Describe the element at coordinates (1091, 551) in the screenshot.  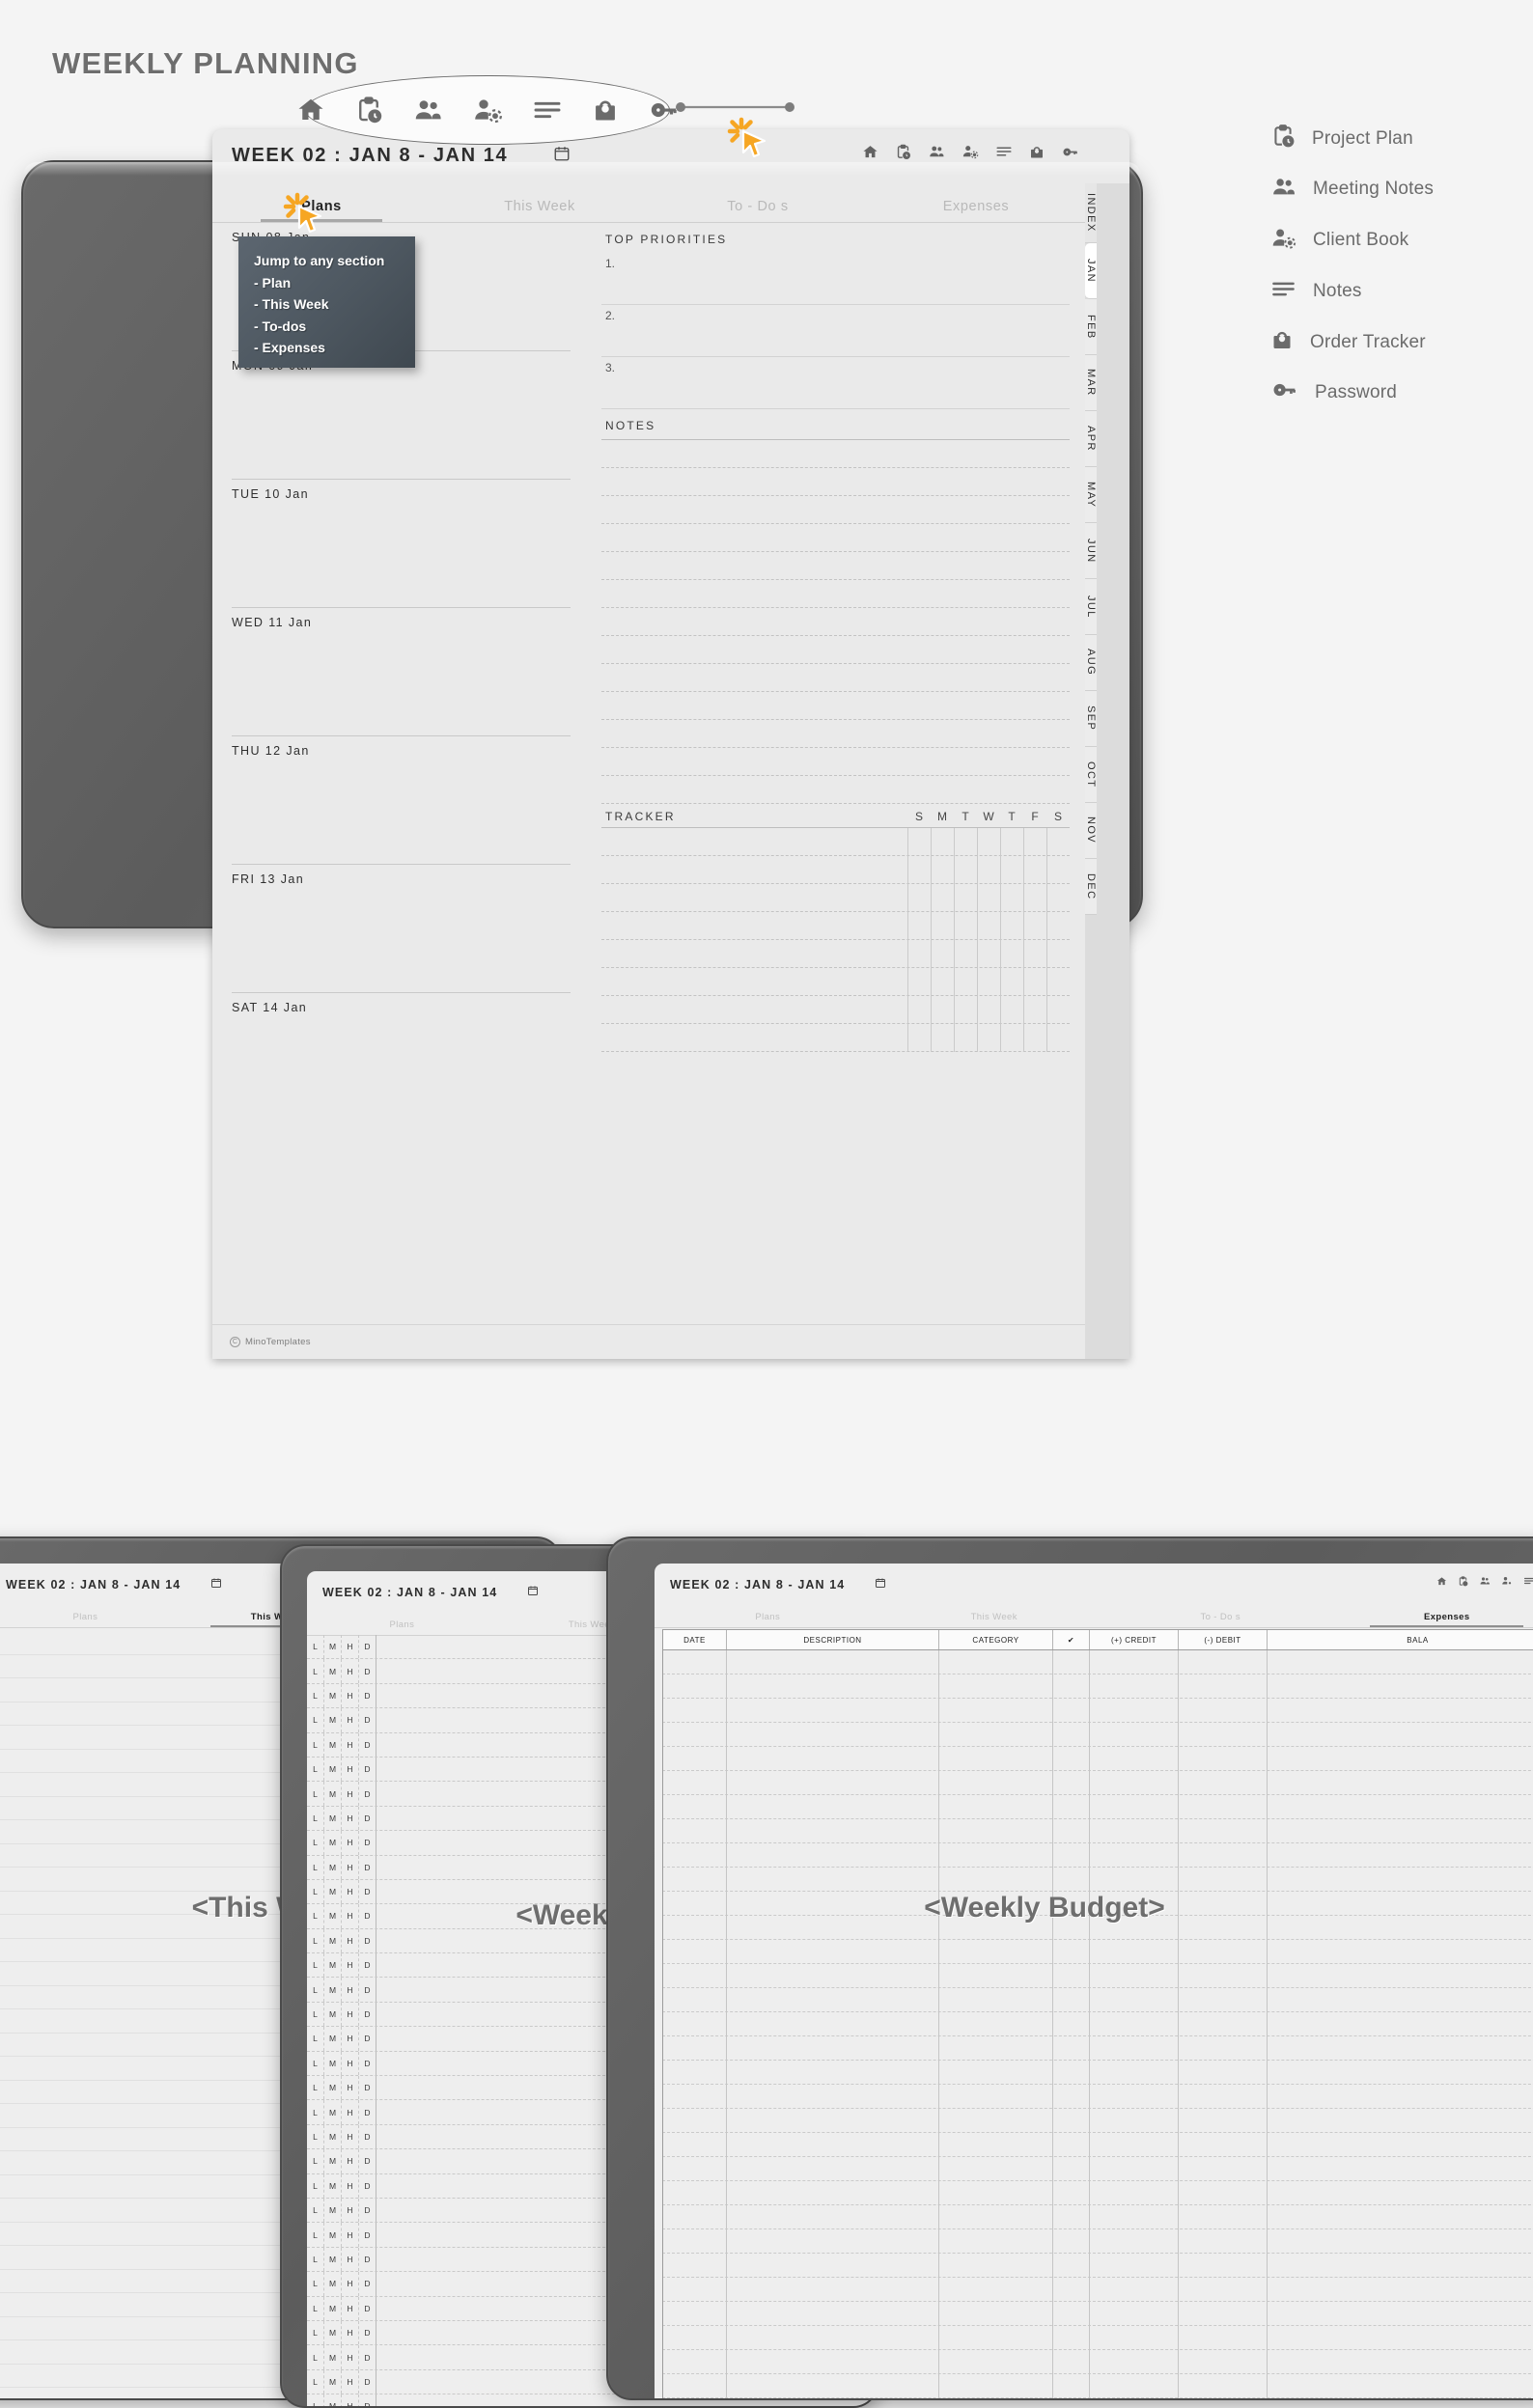
I see `rail-tab-jun: JUN` at that location.